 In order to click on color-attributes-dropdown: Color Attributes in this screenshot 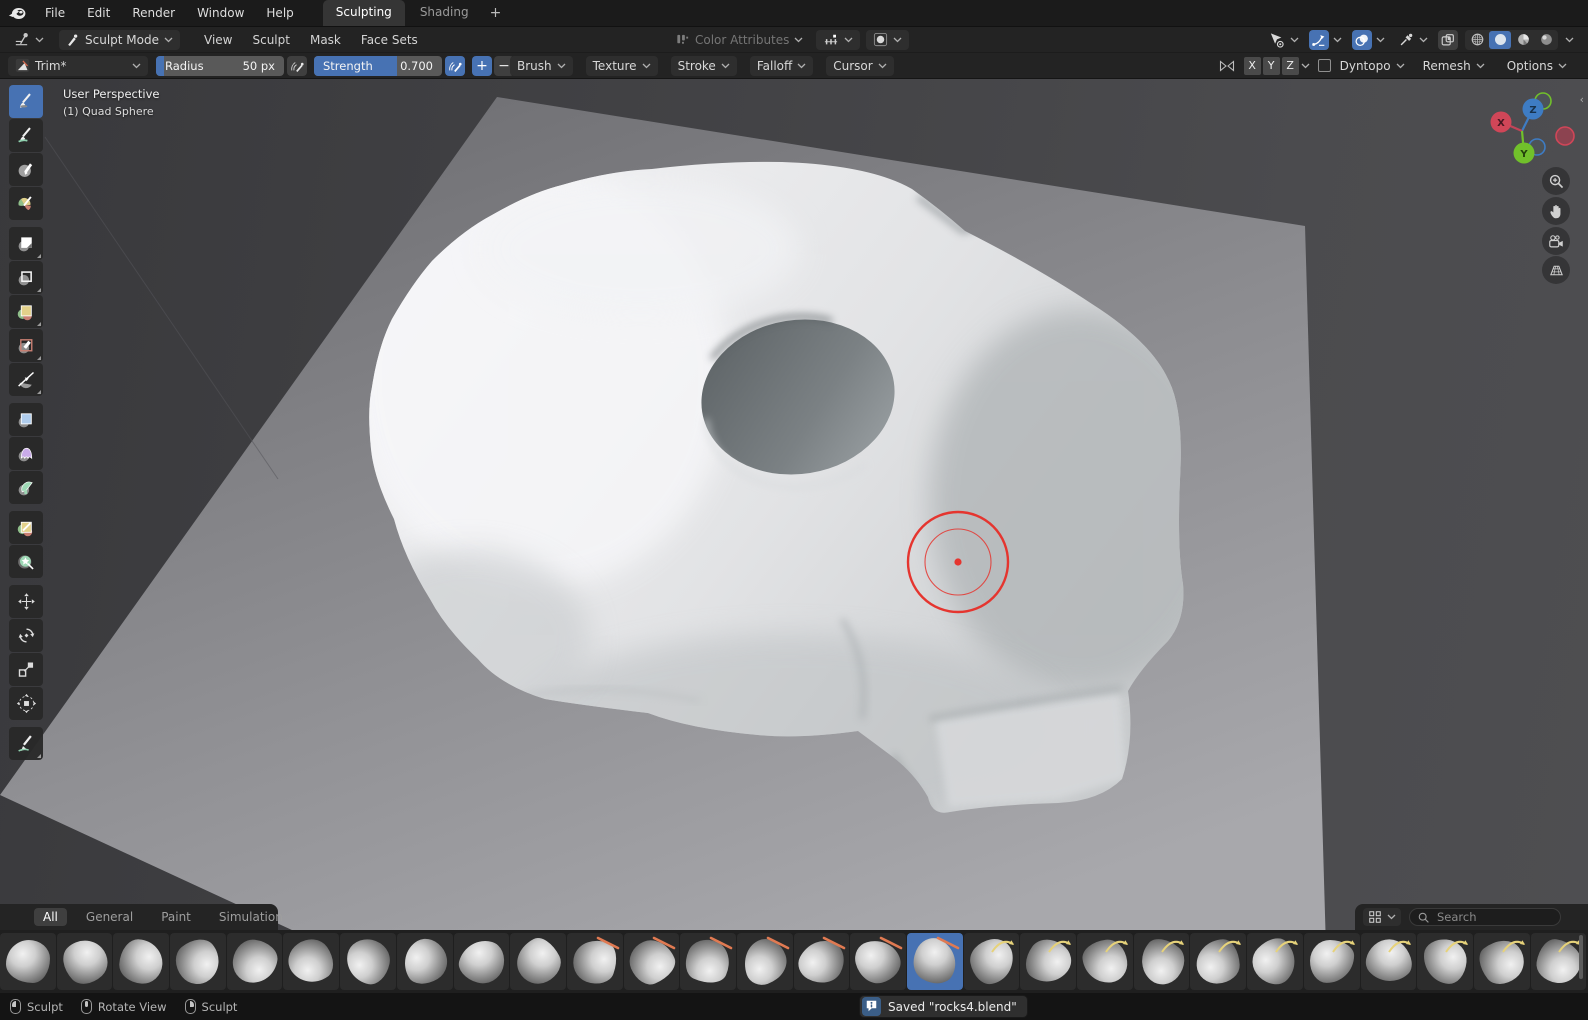, I will do `click(739, 40)`.